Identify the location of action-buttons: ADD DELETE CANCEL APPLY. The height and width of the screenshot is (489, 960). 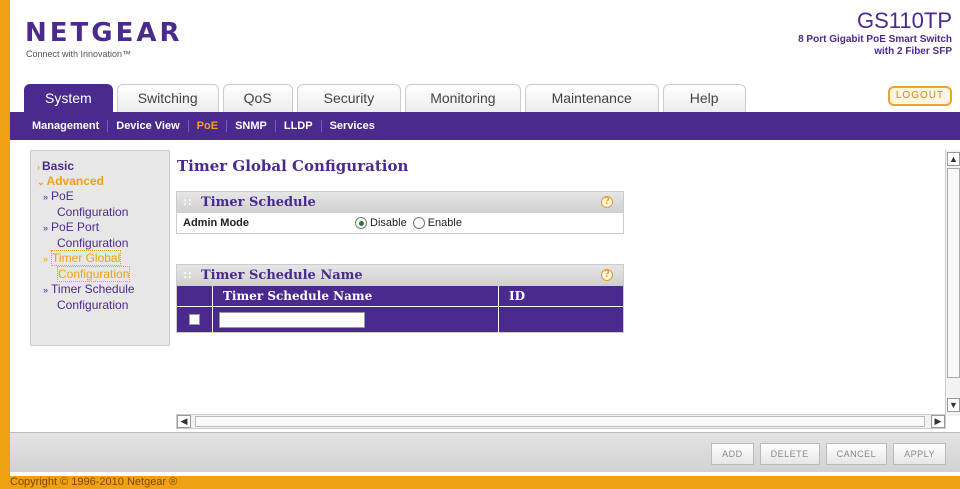
(825, 454).